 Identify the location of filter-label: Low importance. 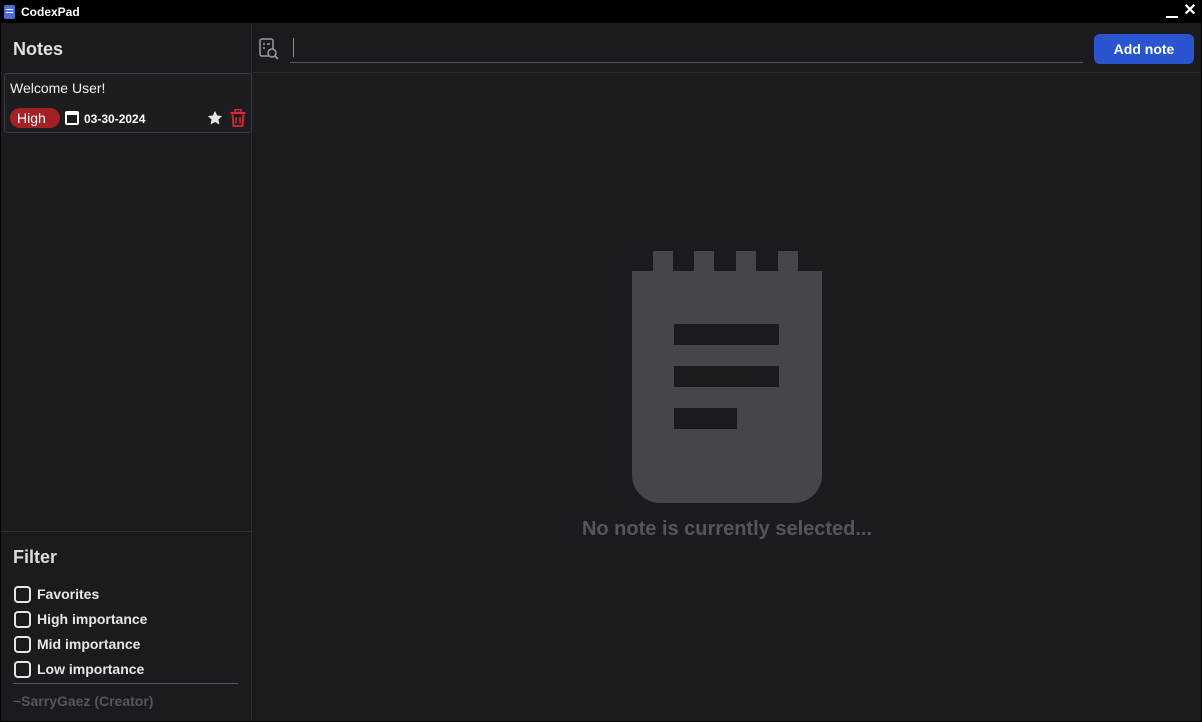
(91, 669).